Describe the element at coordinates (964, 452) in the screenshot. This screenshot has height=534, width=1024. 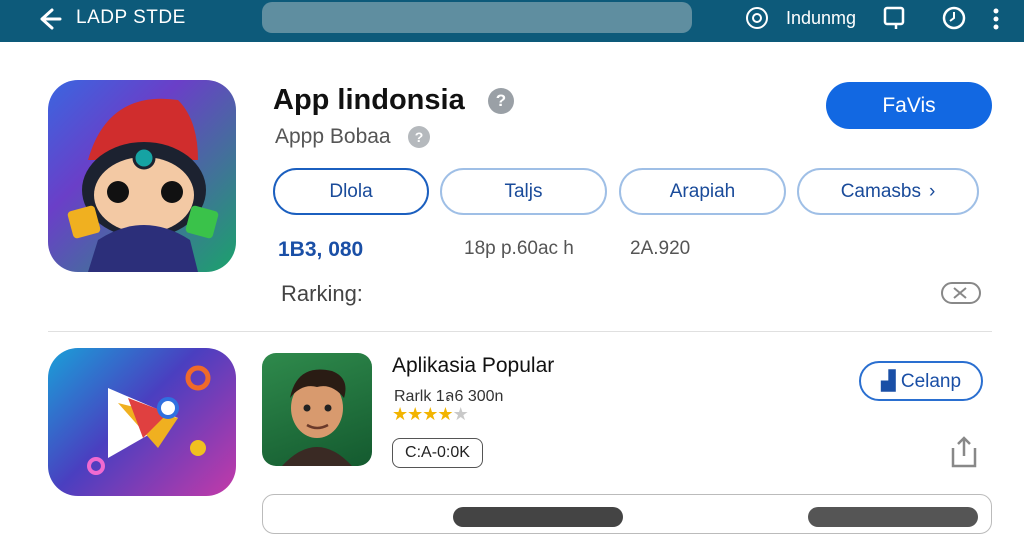
I see `share-icon` at that location.